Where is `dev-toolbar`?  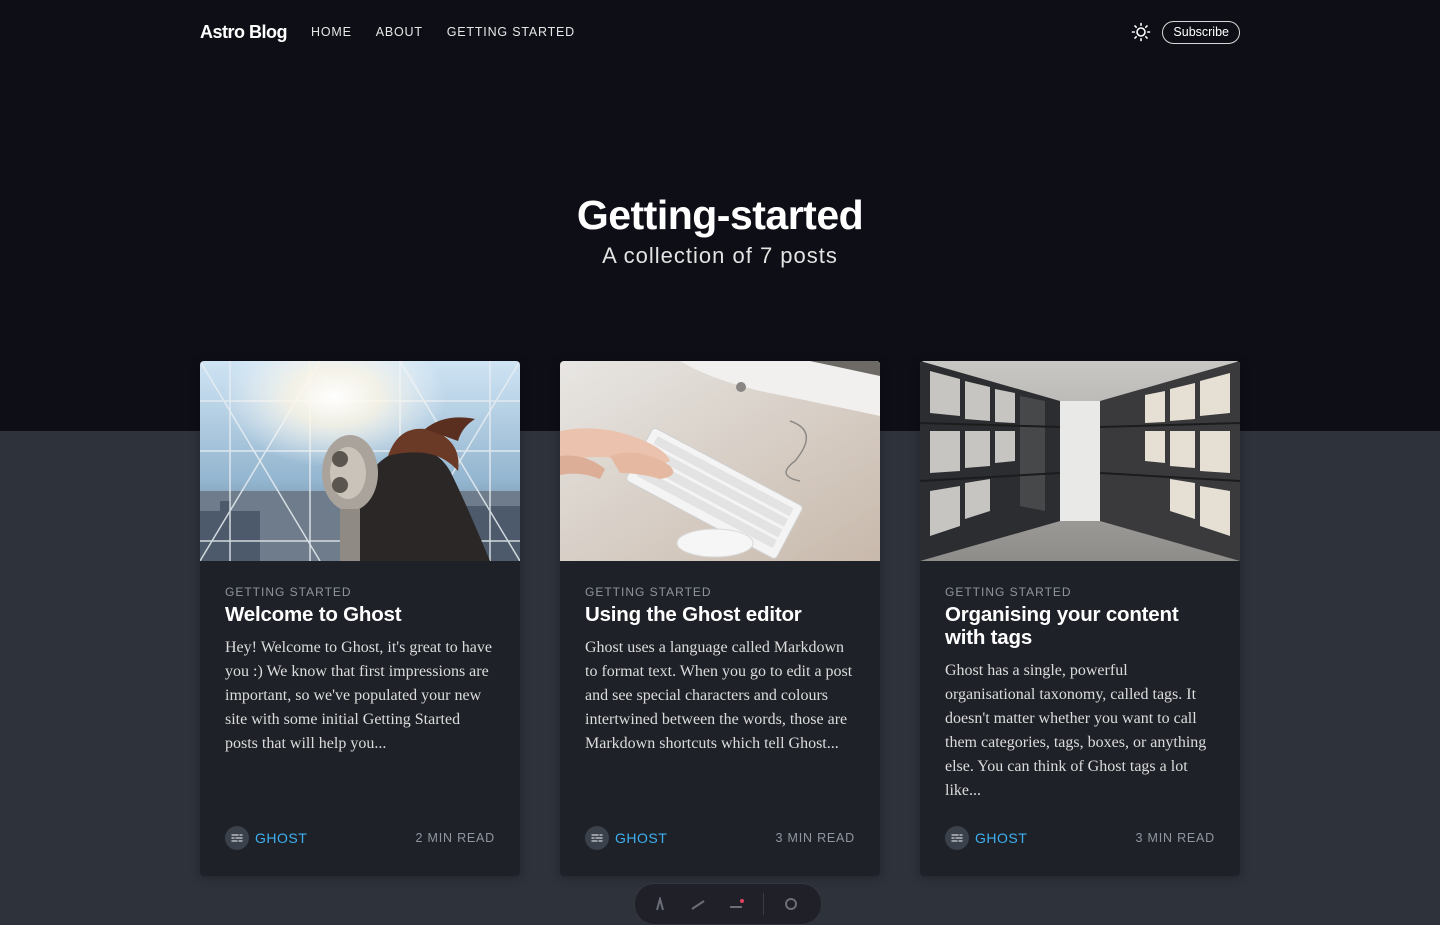
dev-toolbar is located at coordinates (728, 904).